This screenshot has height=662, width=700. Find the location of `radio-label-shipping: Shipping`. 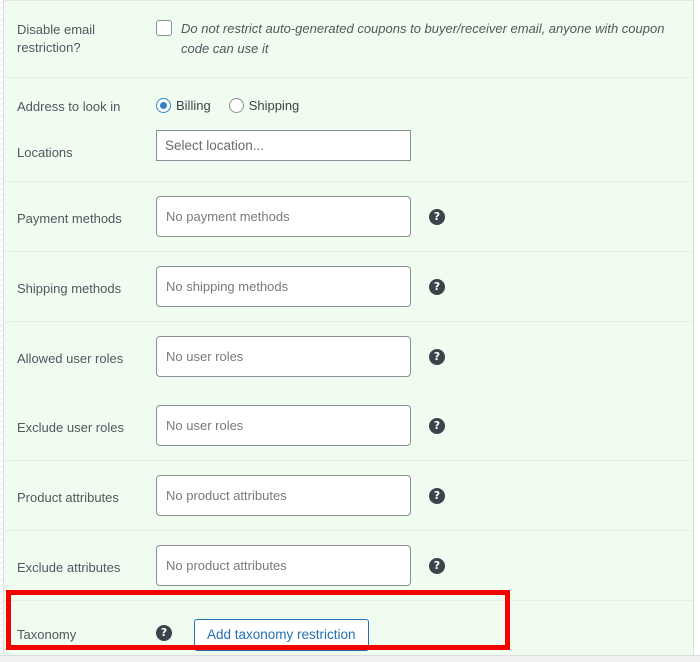

radio-label-shipping: Shipping is located at coordinates (274, 106).